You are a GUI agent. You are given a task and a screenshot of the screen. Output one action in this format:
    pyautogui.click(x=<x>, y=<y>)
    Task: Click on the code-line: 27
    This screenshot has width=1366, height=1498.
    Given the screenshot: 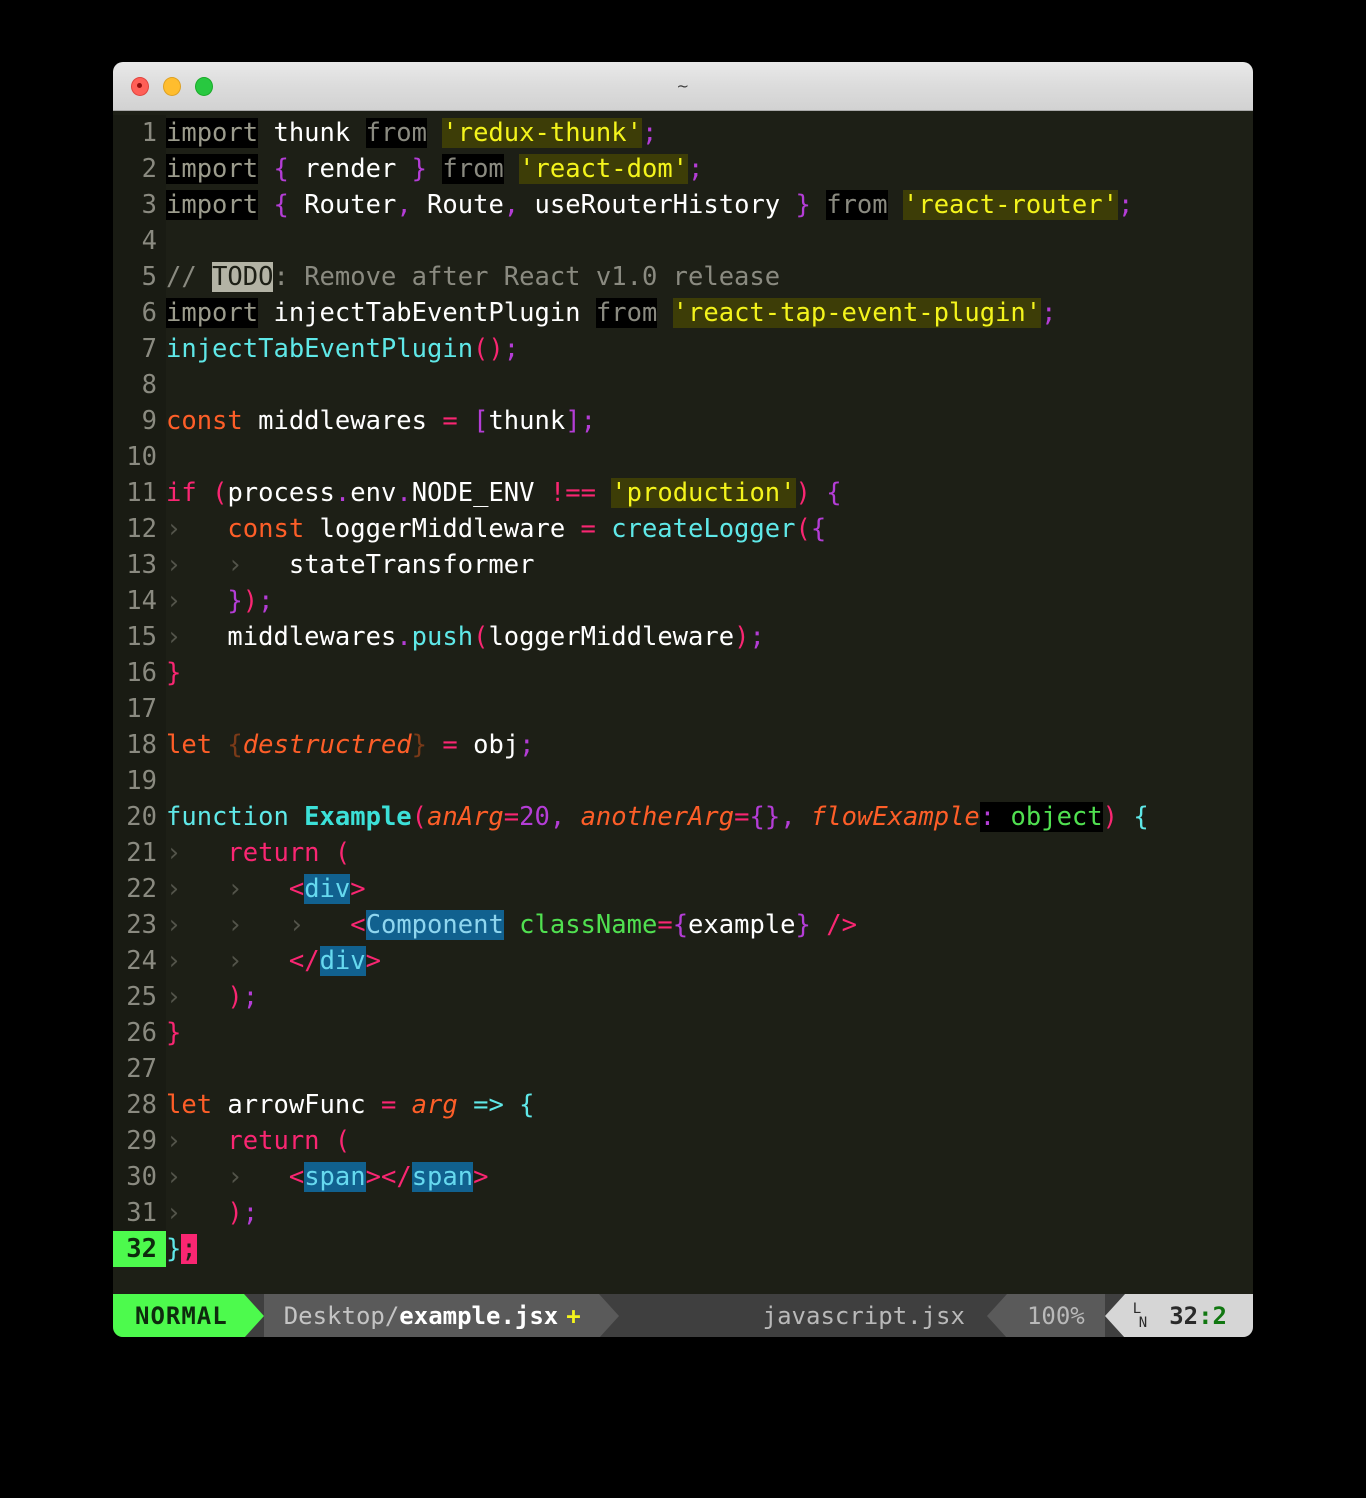 What is the action you would take?
    pyautogui.click(x=683, y=1069)
    